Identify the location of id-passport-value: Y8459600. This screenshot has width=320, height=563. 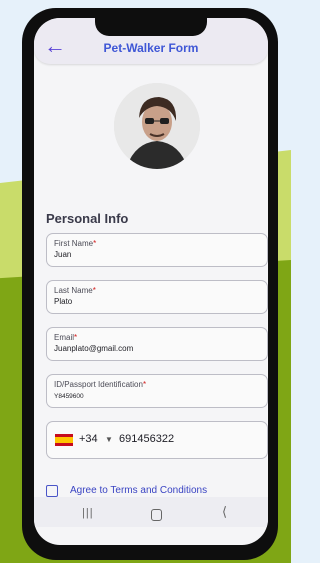
(69, 396).